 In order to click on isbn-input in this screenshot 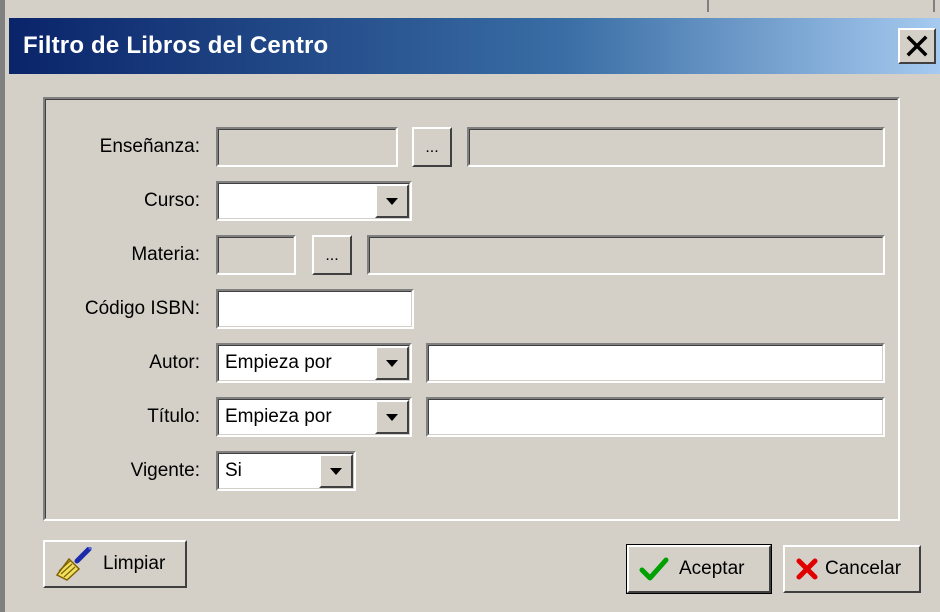, I will do `click(315, 309)`.